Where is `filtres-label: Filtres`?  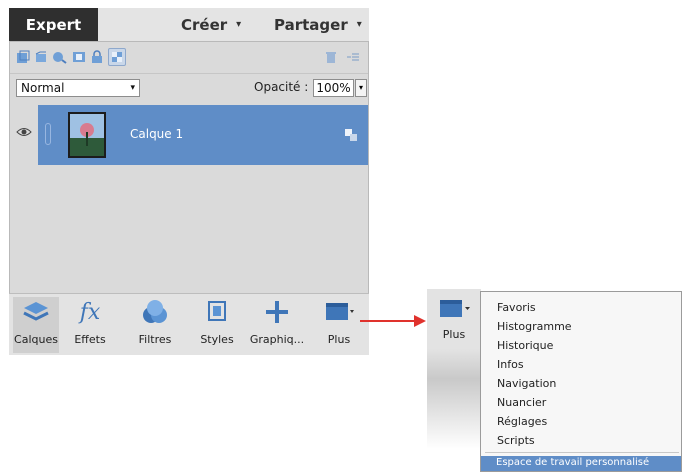 filtres-label: Filtres is located at coordinates (155, 339).